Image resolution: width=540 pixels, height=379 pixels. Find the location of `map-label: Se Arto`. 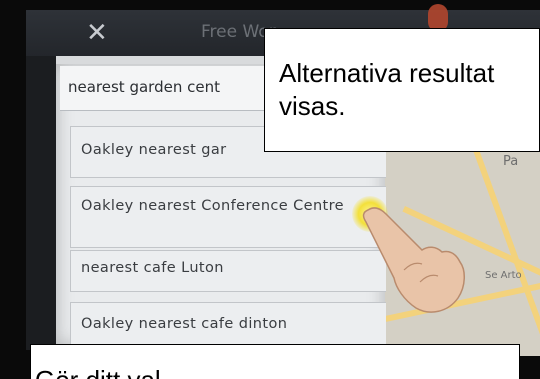

map-label: Se Arto is located at coordinates (503, 275).